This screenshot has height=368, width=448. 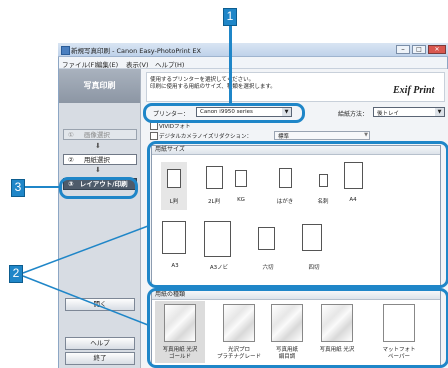 I want to click on callout-leader-line, so click(x=42, y=187).